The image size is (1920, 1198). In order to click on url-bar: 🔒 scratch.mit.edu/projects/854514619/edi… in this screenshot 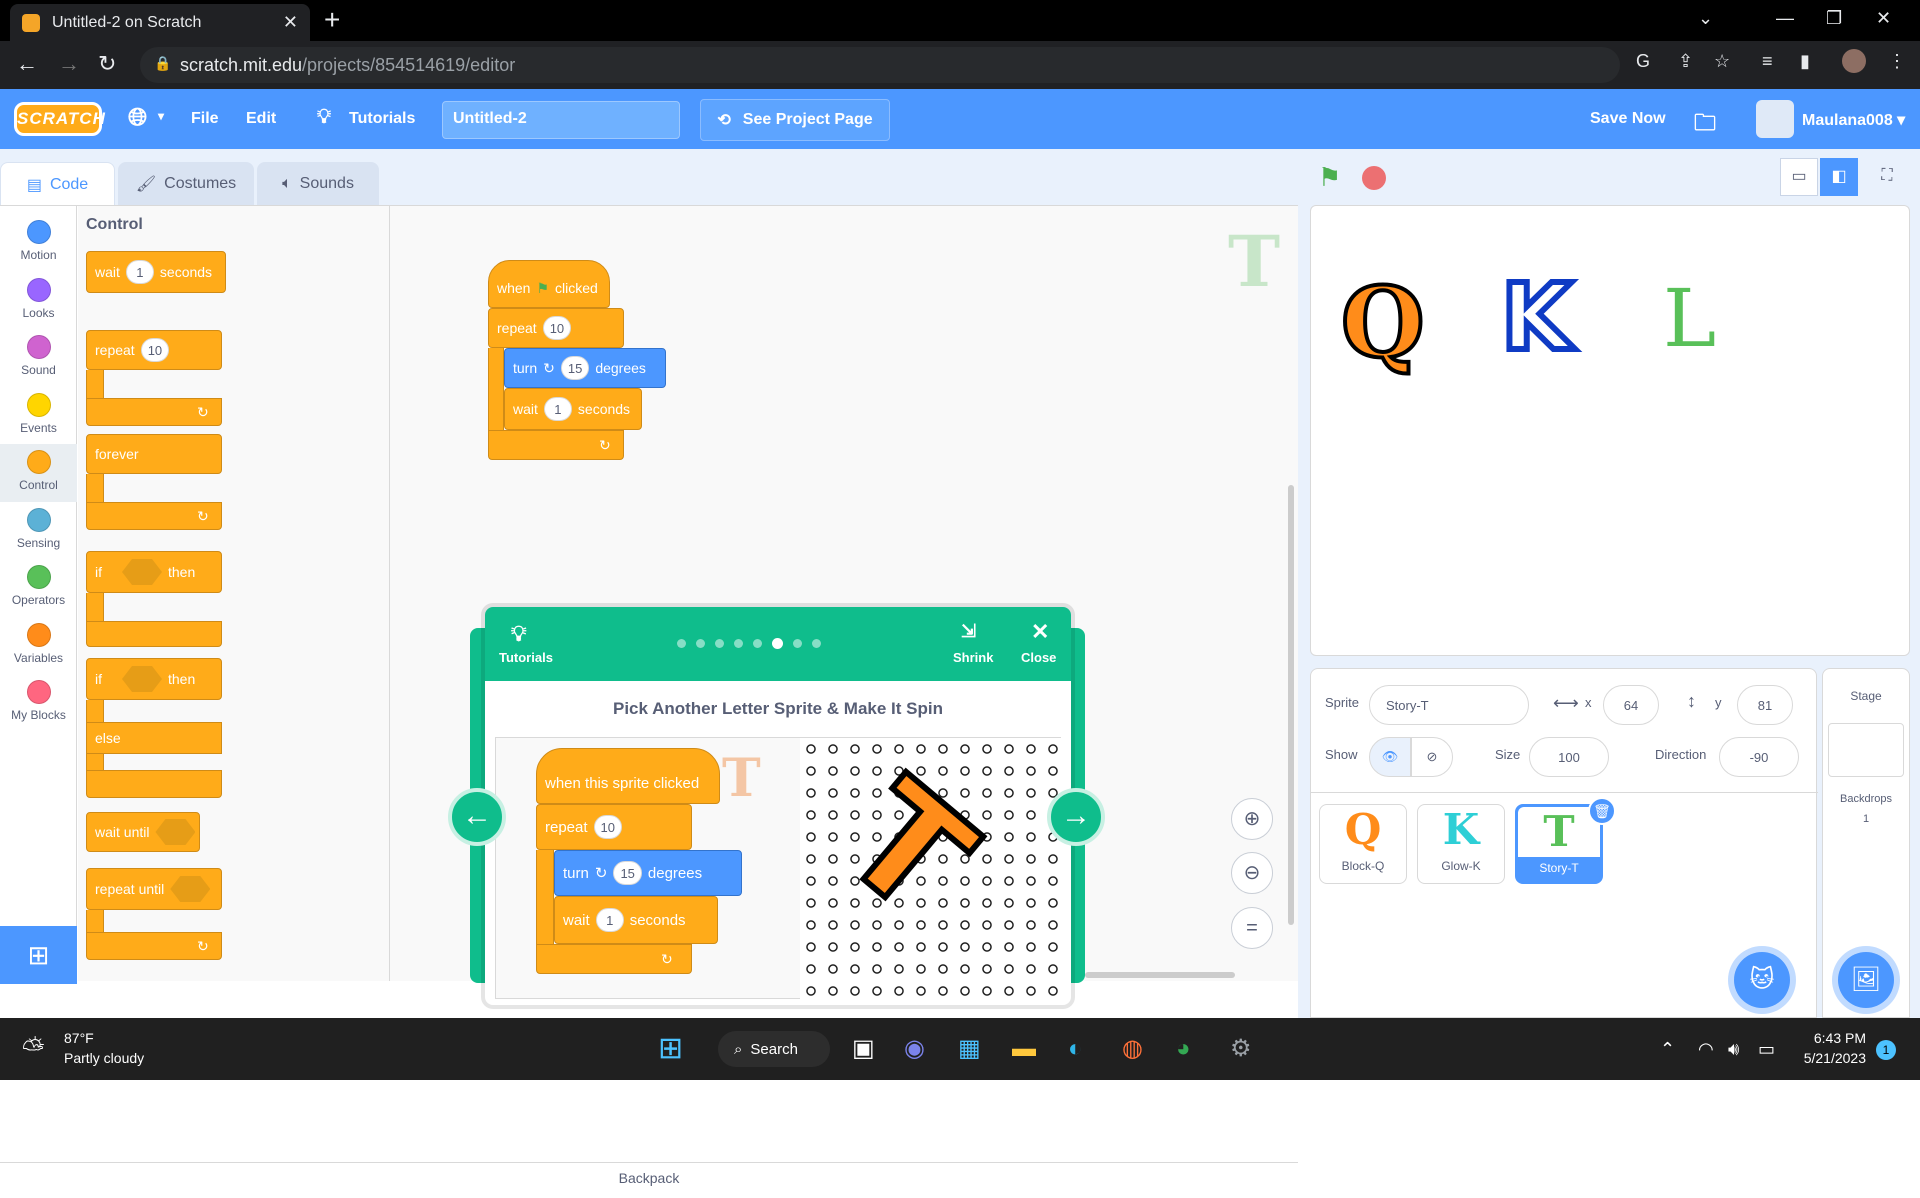, I will do `click(880, 65)`.